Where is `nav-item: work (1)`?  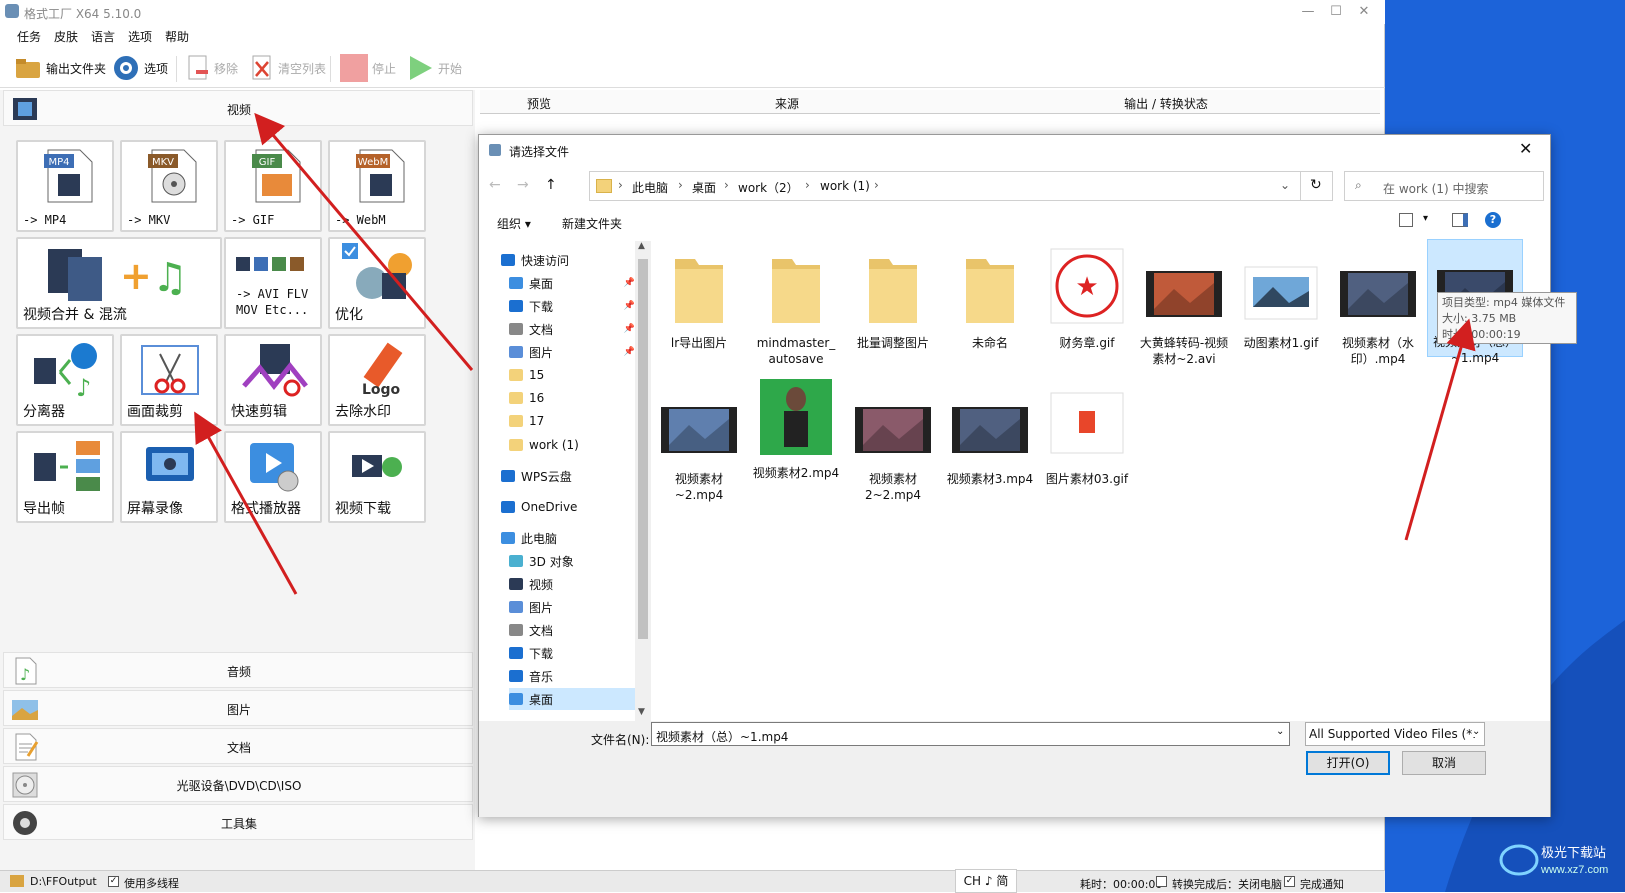
nav-item: work (1) is located at coordinates (574, 445).